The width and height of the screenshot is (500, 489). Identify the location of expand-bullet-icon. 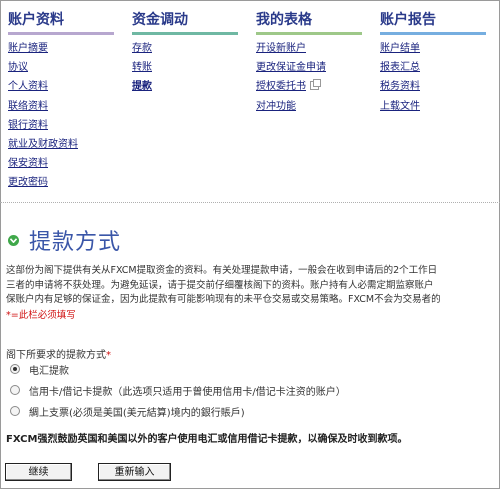
(13, 240).